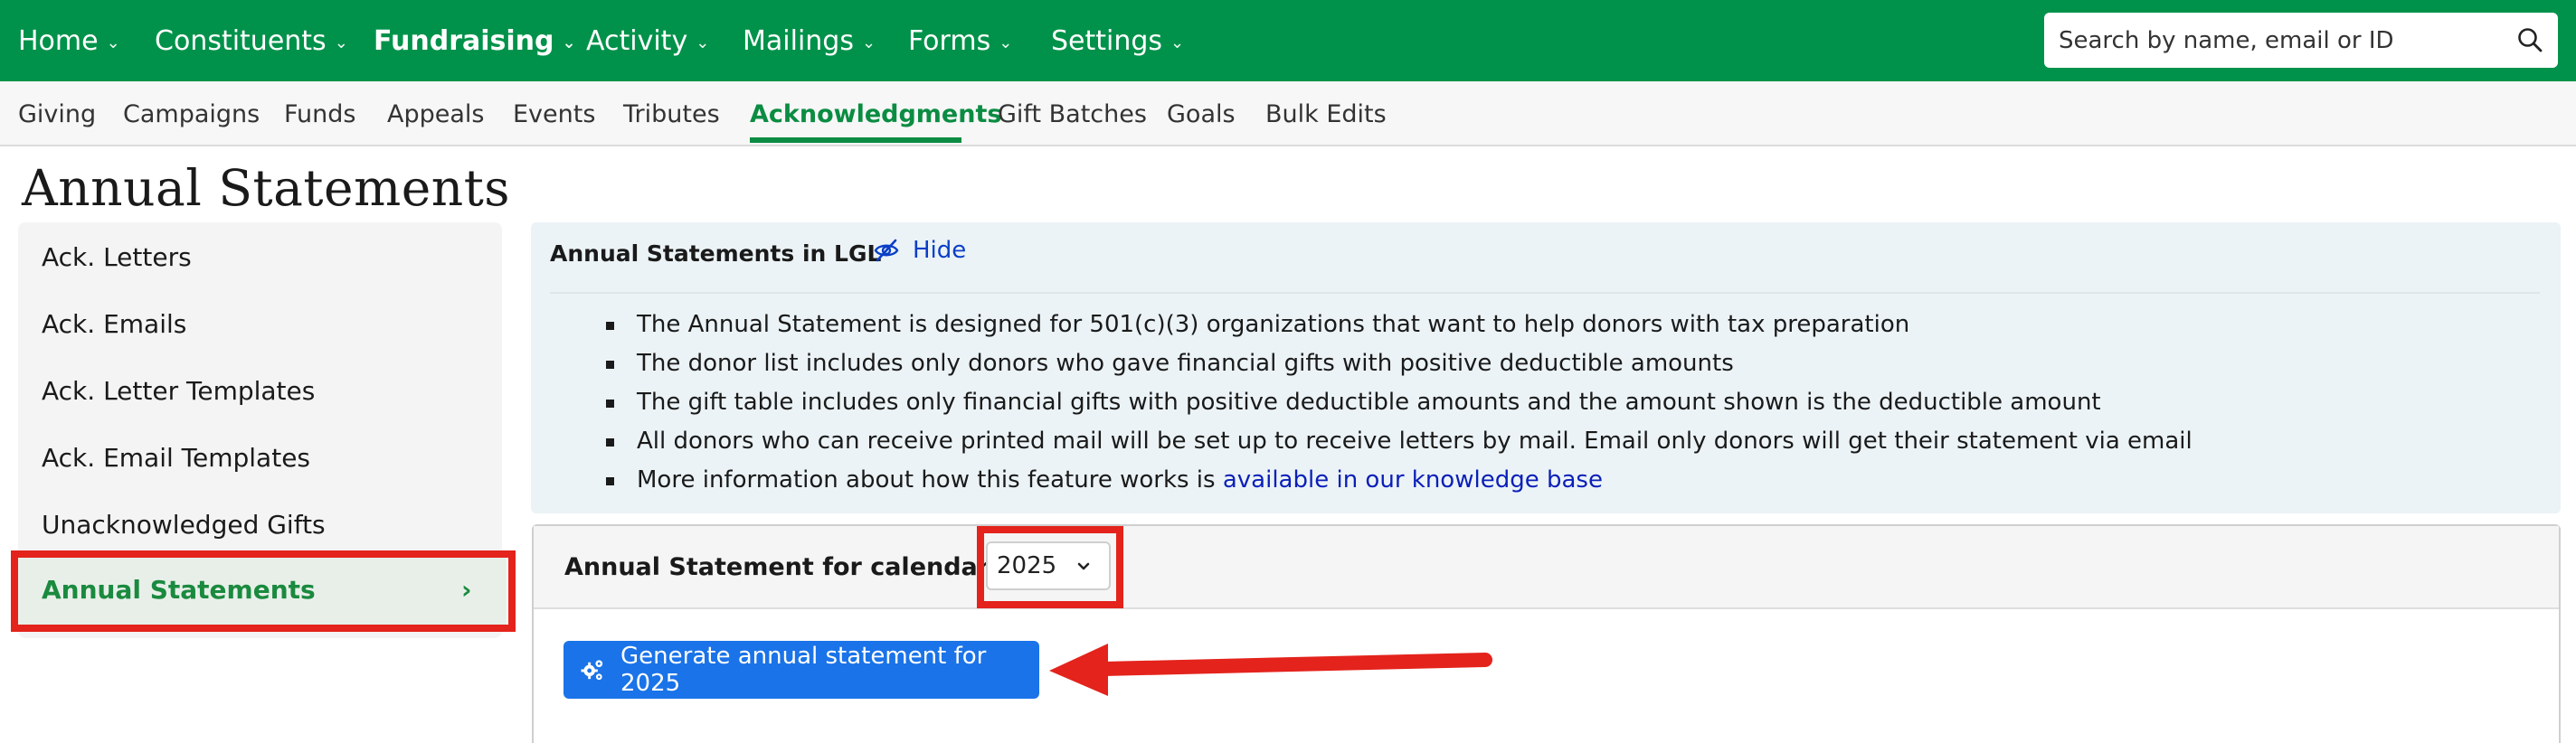 The height and width of the screenshot is (743, 2576). I want to click on topnav-activity: Activity ⌄, so click(647, 40).